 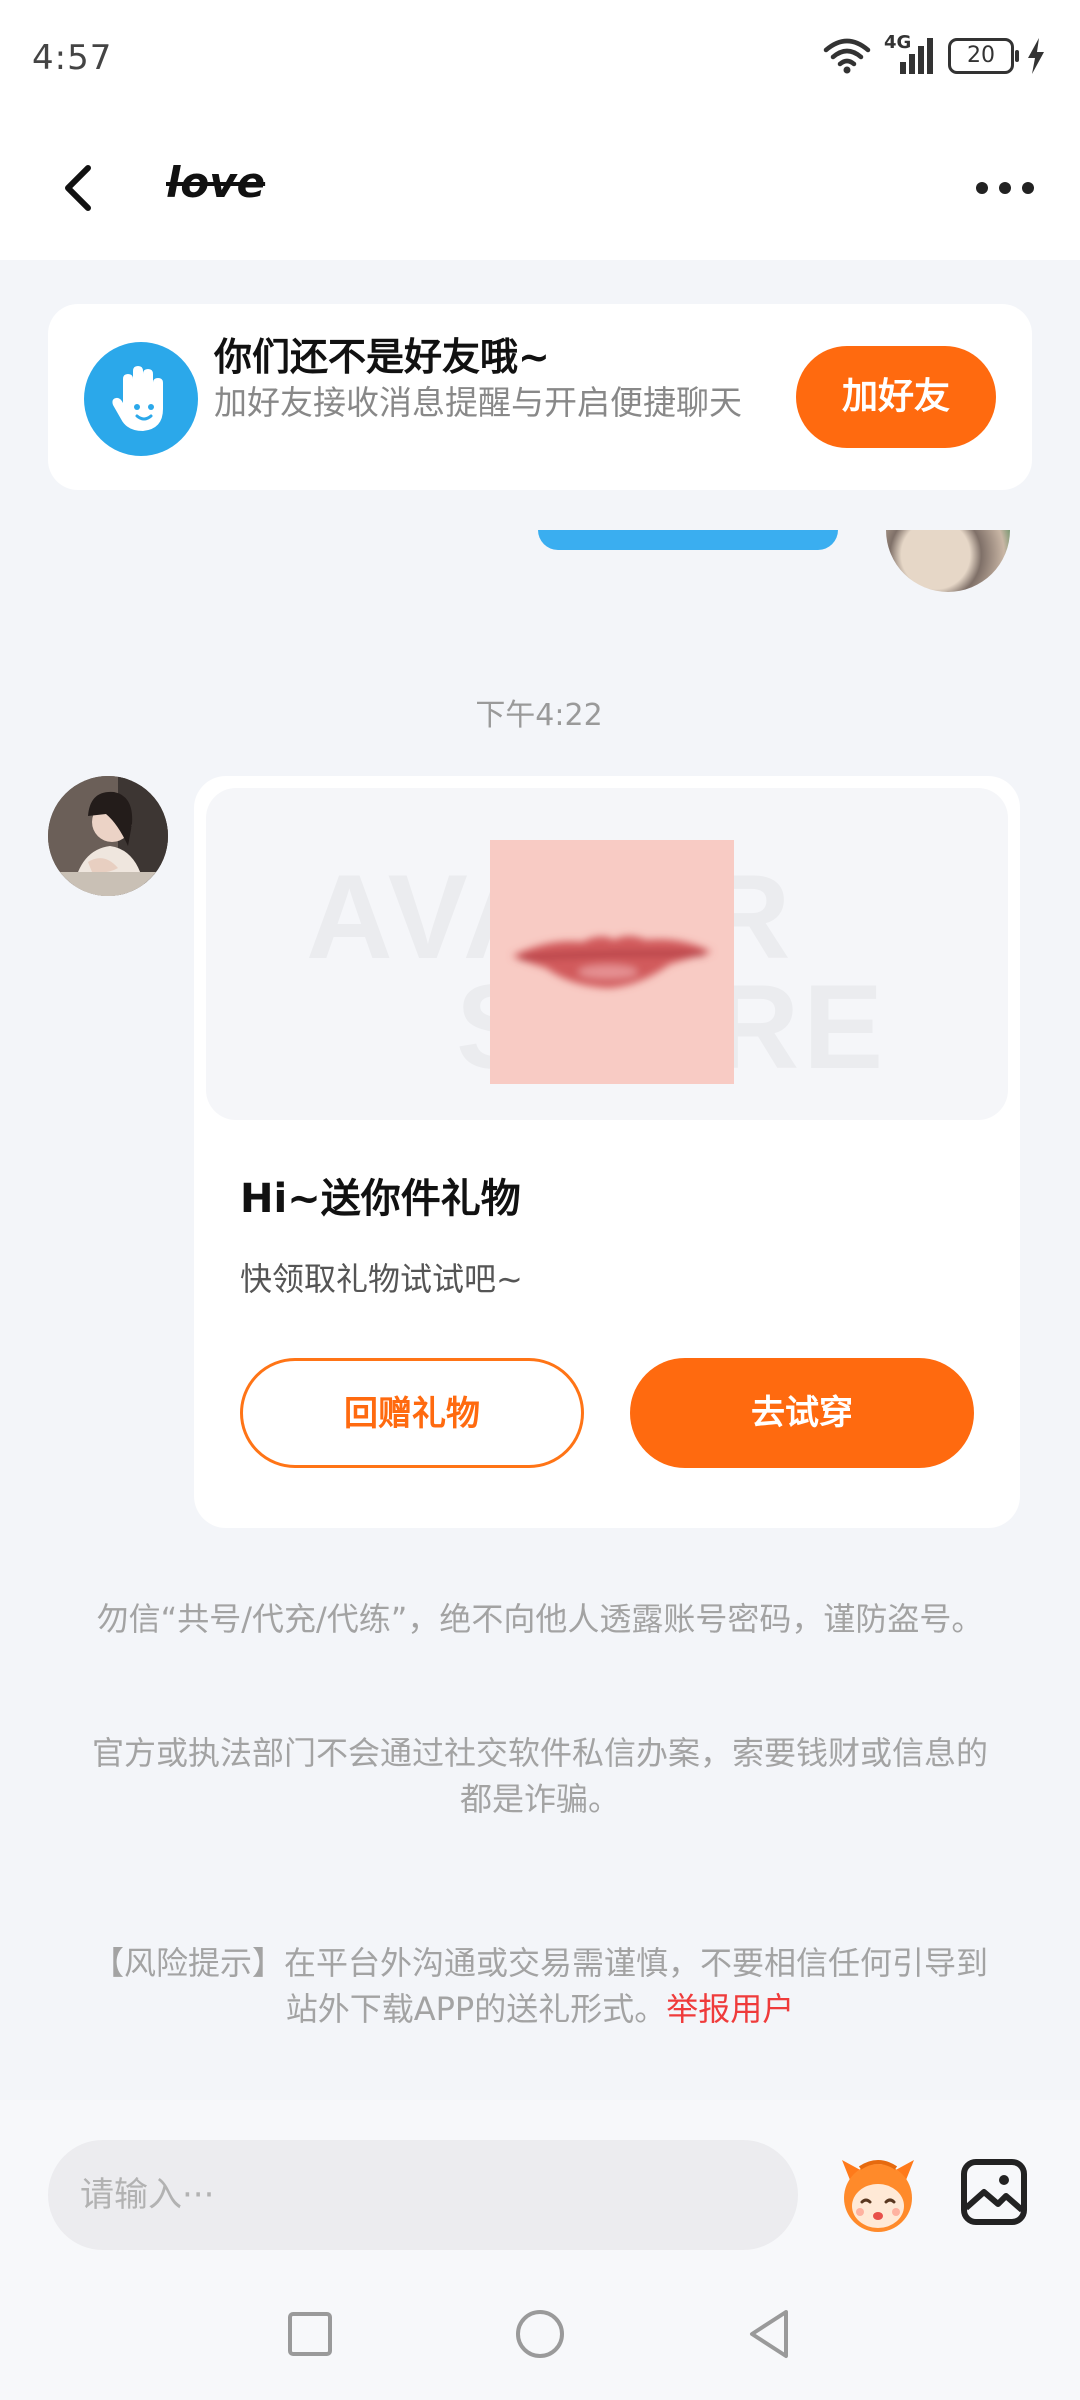 I want to click on more-options-button, so click(x=1005, y=188).